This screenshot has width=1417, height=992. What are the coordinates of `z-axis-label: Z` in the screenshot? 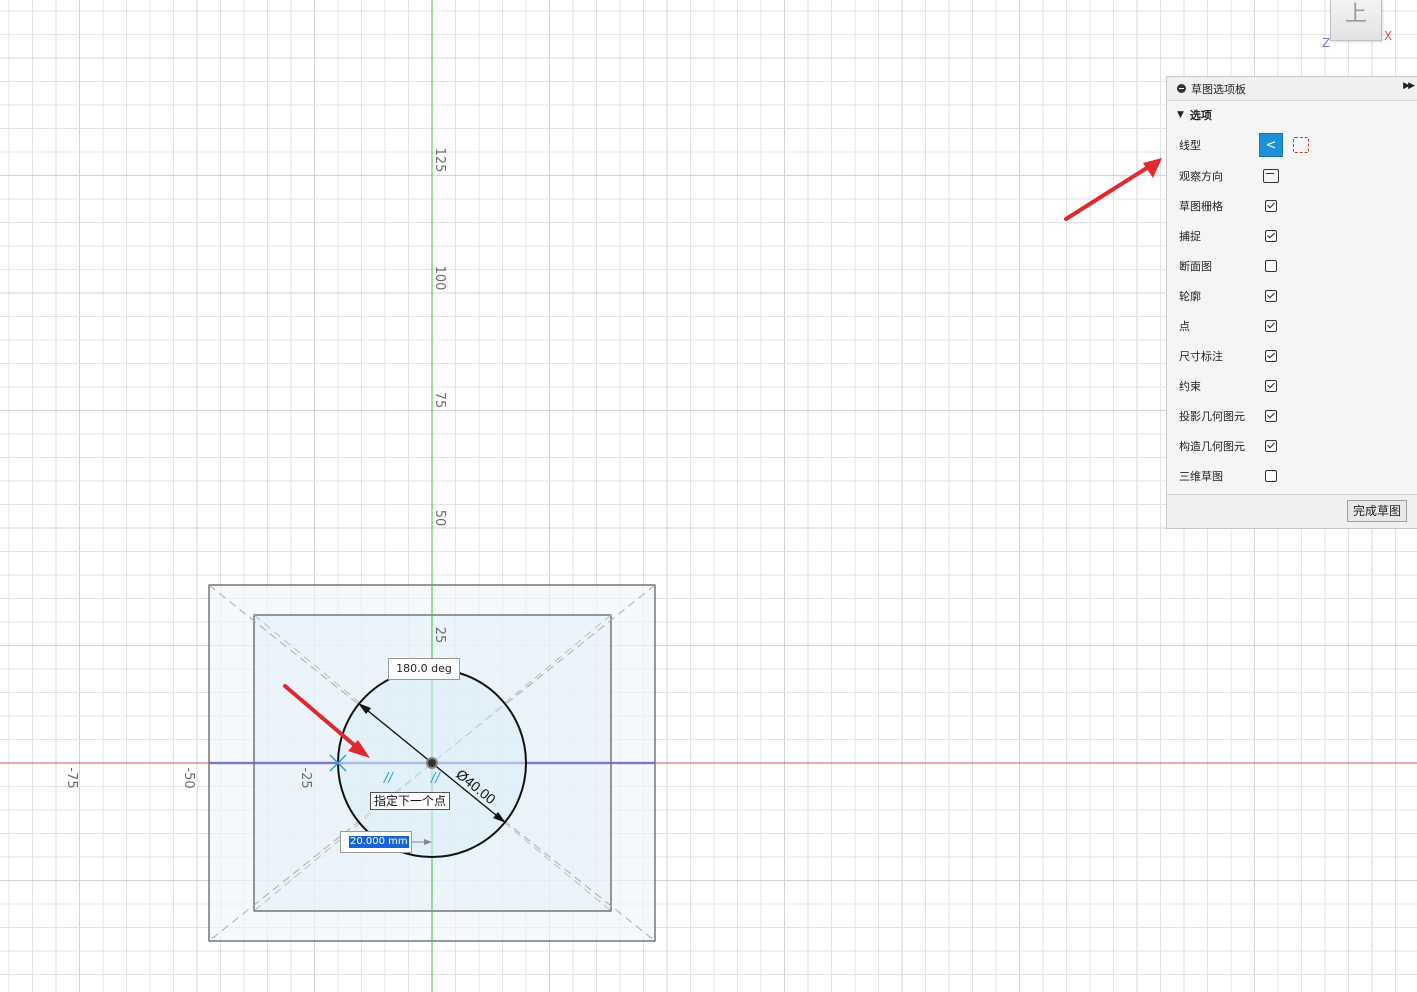 It's located at (1326, 43).